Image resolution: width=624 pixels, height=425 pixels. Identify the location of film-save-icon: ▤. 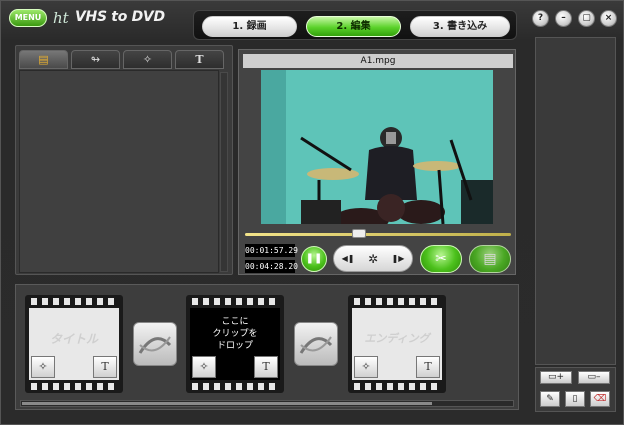
(490, 259).